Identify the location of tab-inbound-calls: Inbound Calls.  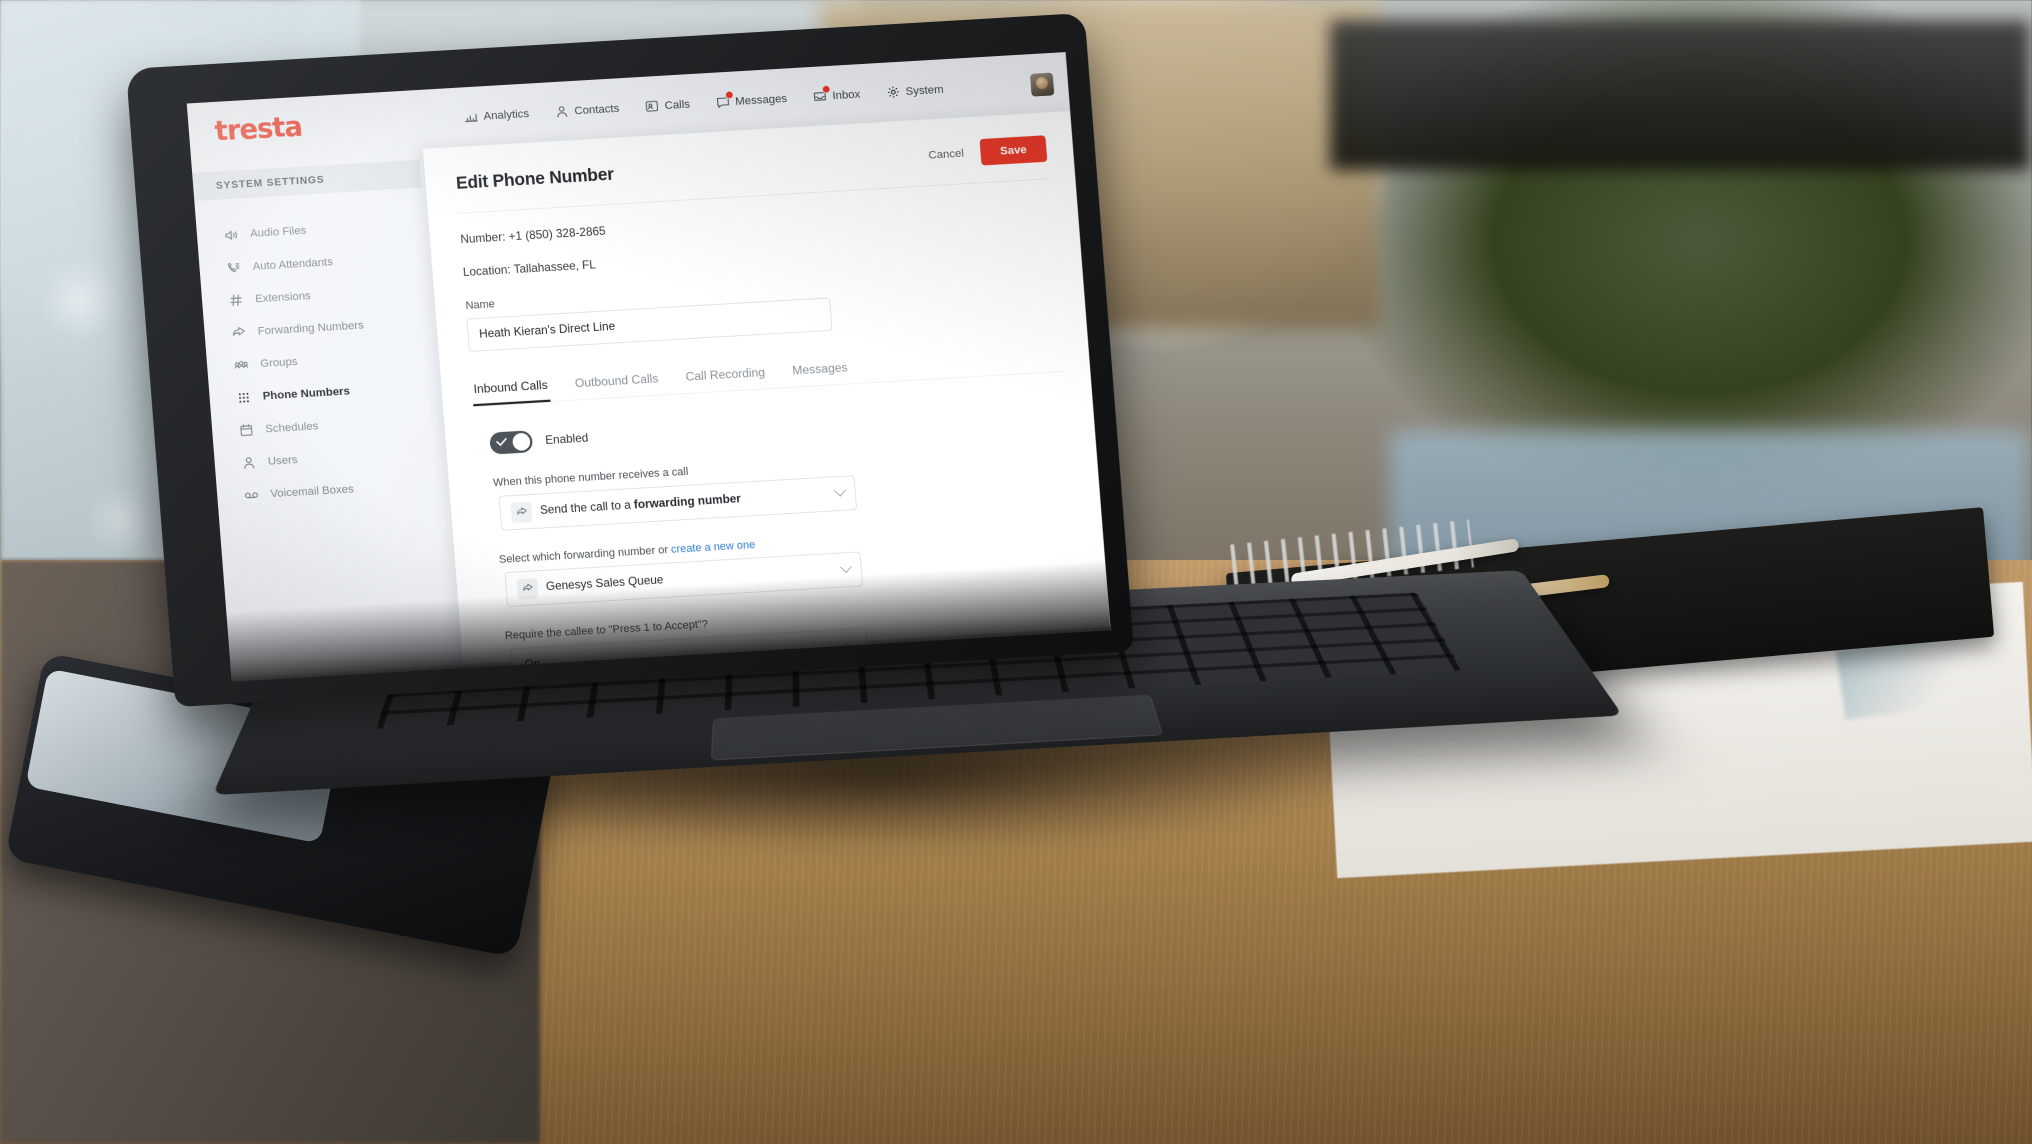
(511, 392).